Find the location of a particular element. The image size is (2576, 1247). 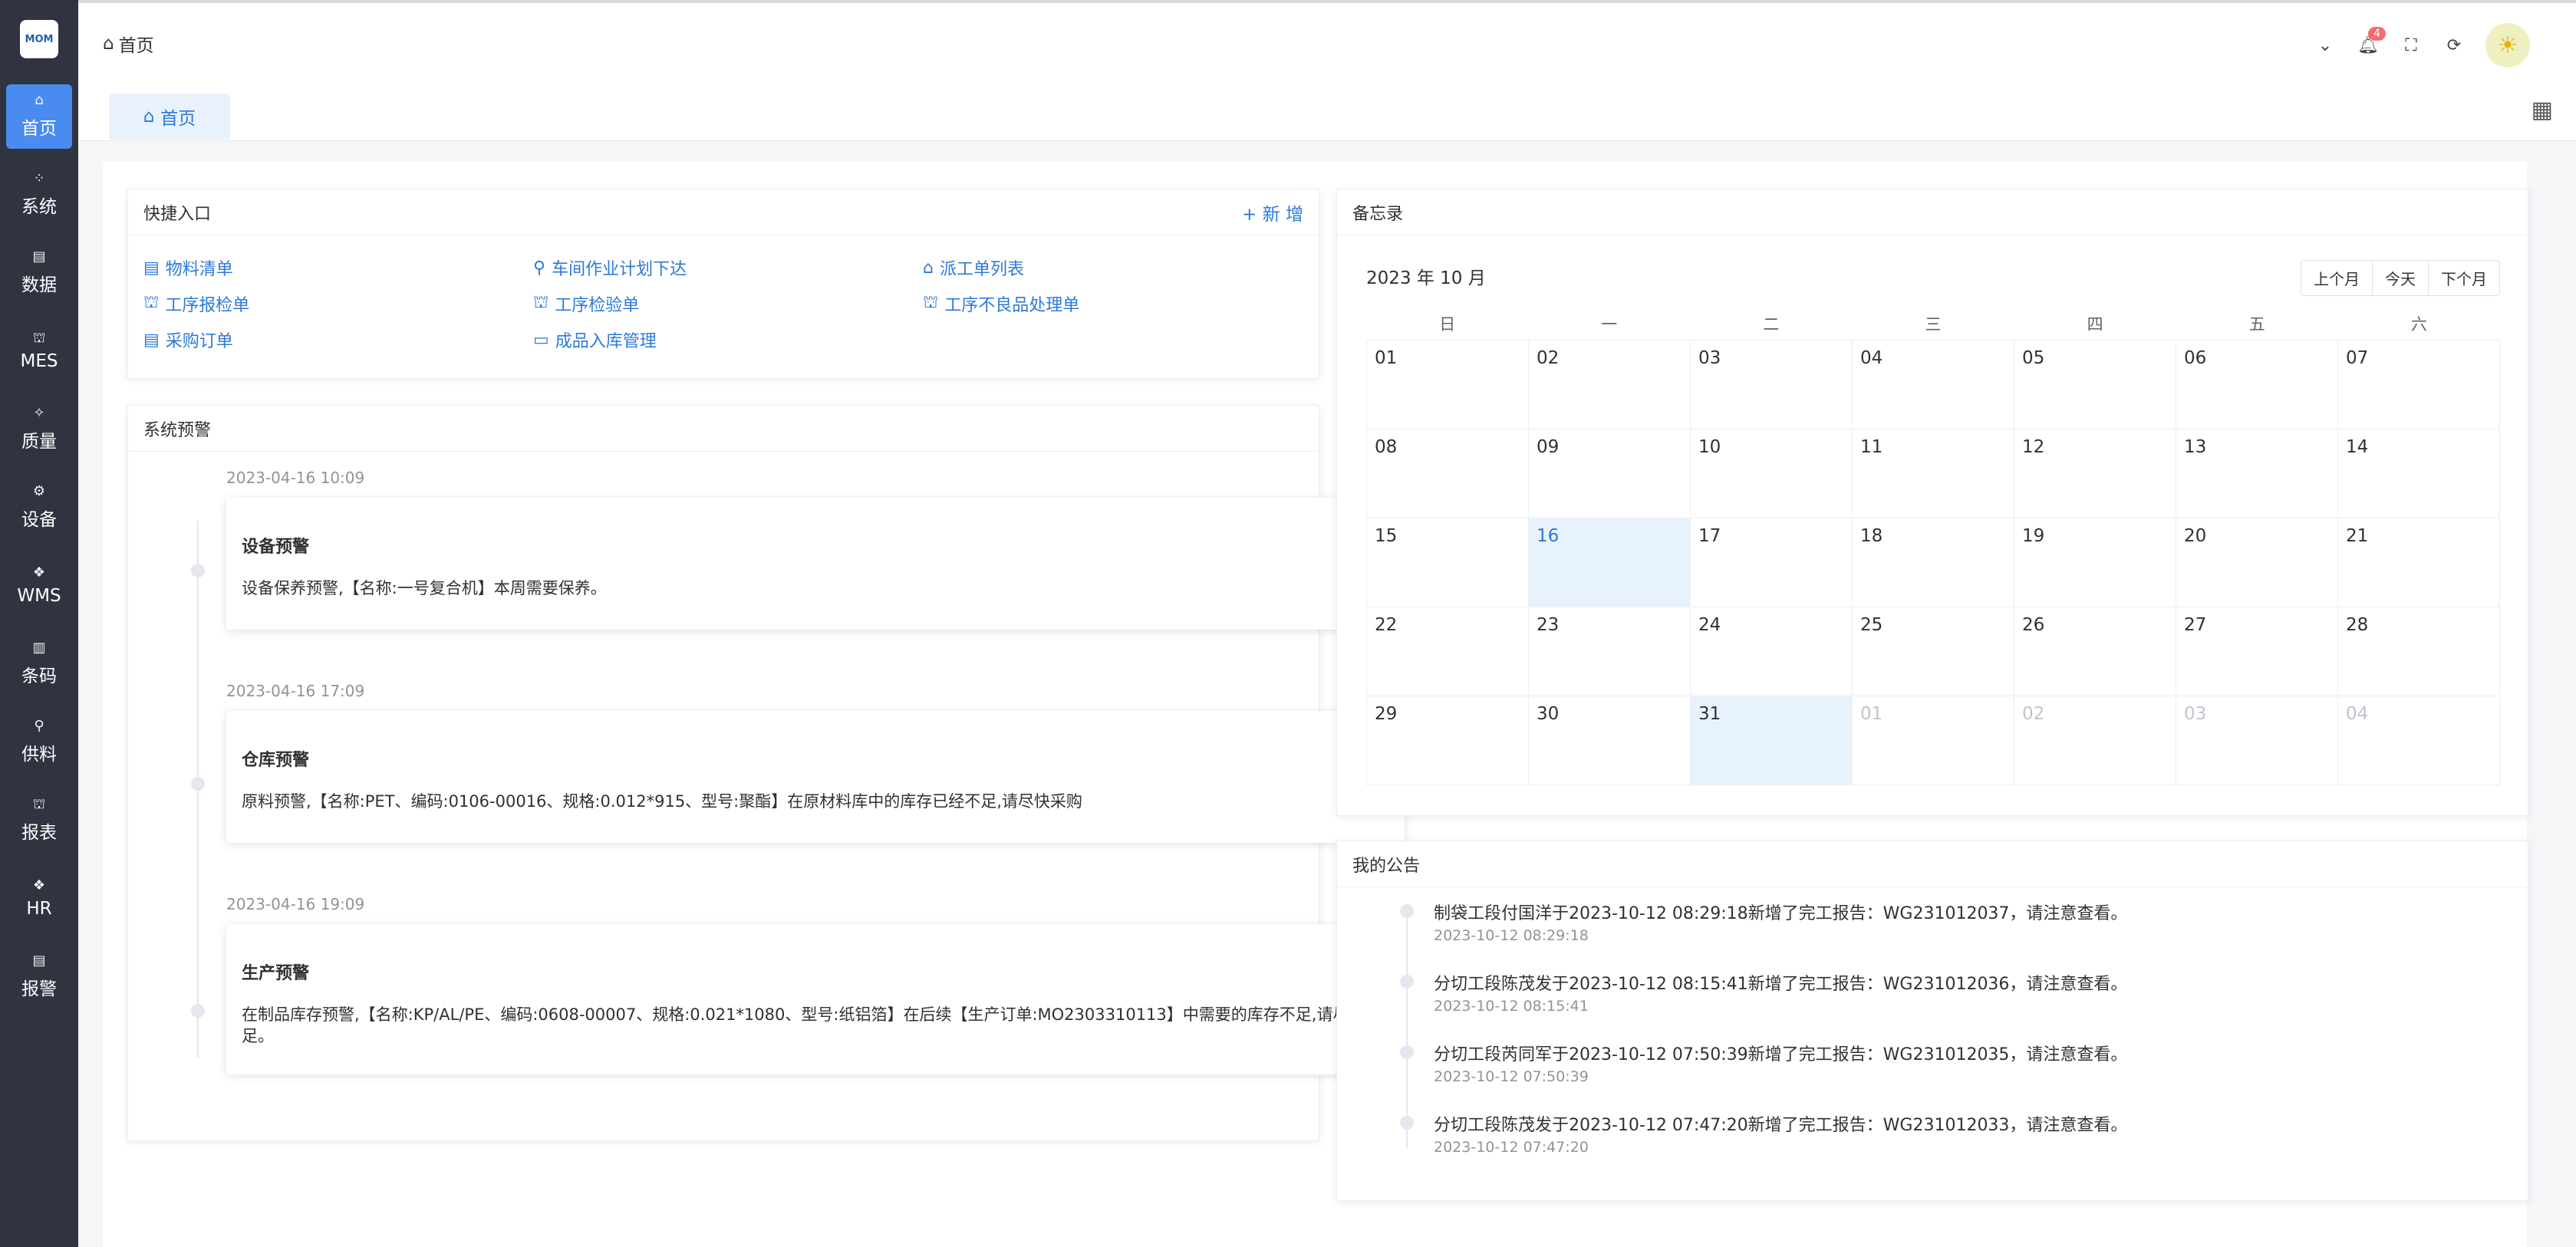

quick-link-workshop-plan: ⚲ 车间作业计划下达 is located at coordinates (610, 268).